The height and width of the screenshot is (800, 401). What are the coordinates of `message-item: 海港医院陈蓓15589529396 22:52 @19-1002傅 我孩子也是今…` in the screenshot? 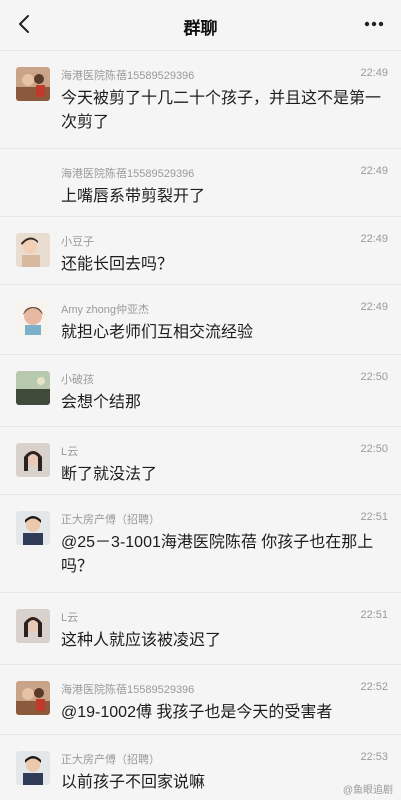 It's located at (200, 699).